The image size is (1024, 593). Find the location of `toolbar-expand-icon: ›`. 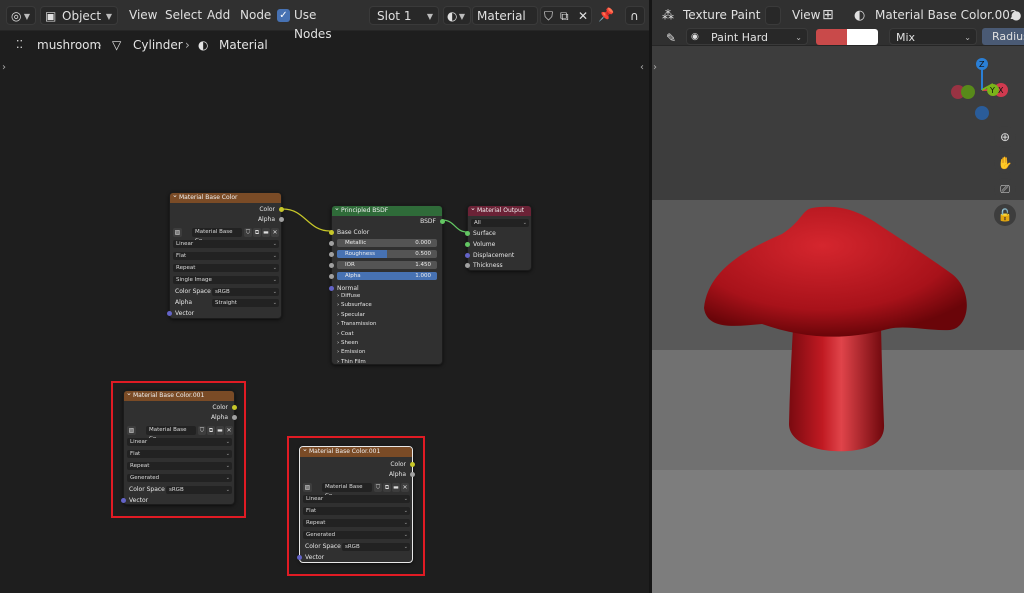

toolbar-expand-icon: › is located at coordinates (655, 67).